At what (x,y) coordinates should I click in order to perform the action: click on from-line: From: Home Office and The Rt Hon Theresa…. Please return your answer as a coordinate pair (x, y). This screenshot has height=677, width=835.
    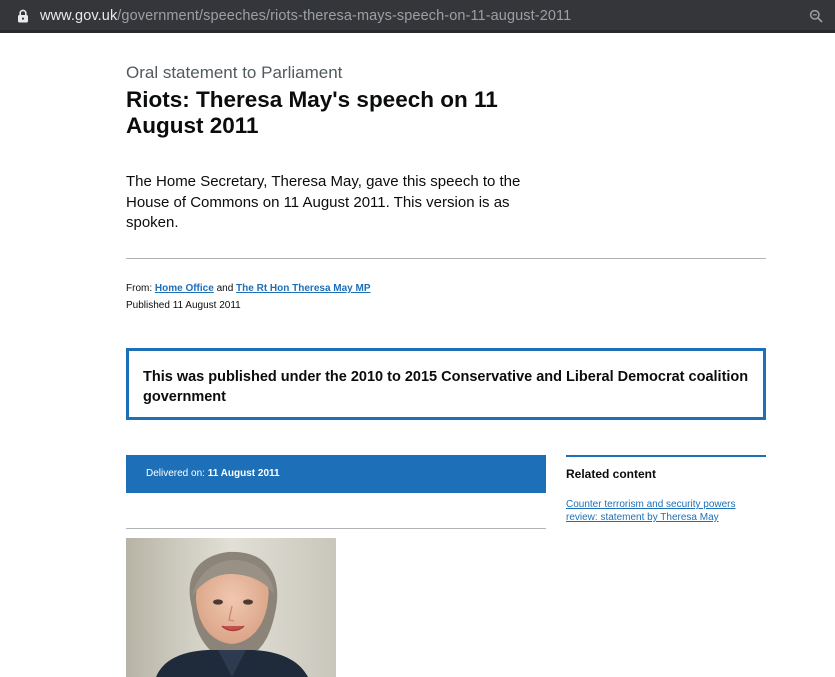
    Looking at the image, I should click on (248, 288).